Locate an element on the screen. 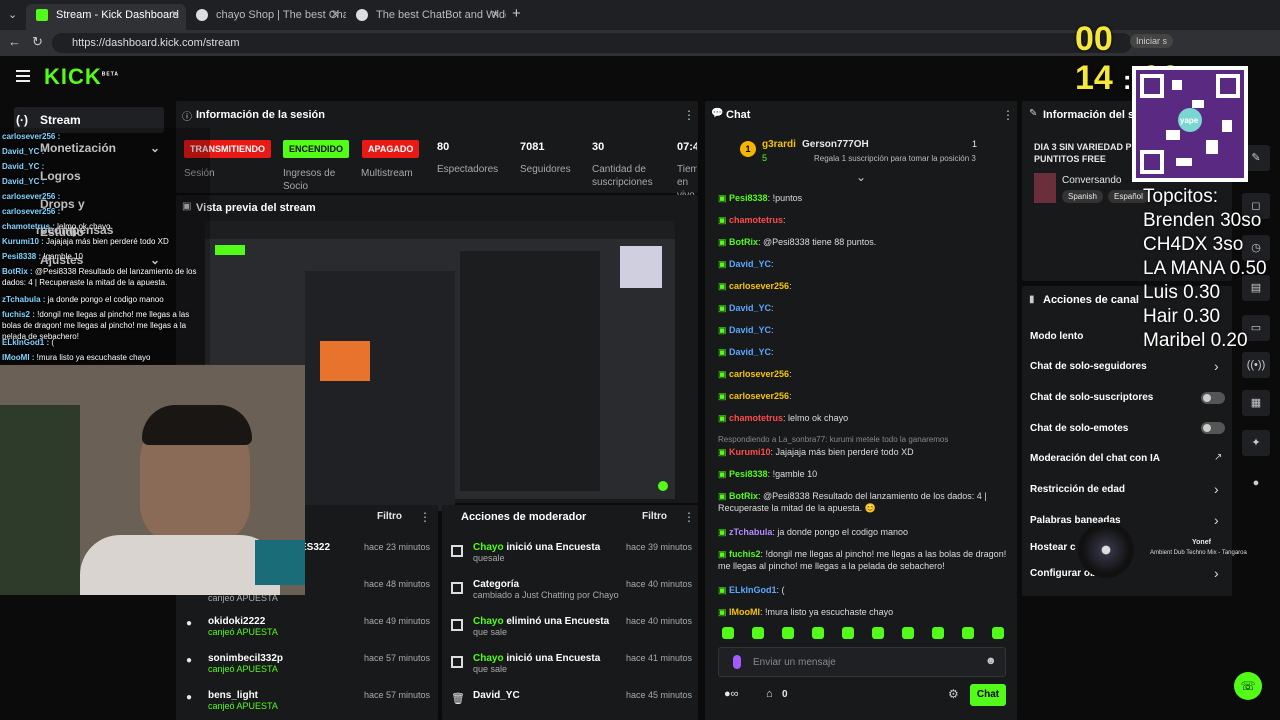  microphone-icon is located at coordinates (737, 662).